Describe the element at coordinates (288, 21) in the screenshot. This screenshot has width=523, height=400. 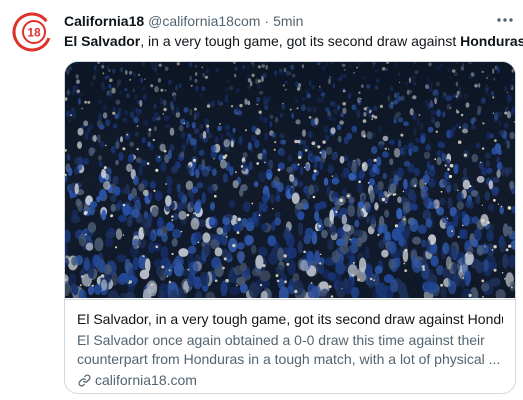
I see `tweet-timestamp: 5min` at that location.